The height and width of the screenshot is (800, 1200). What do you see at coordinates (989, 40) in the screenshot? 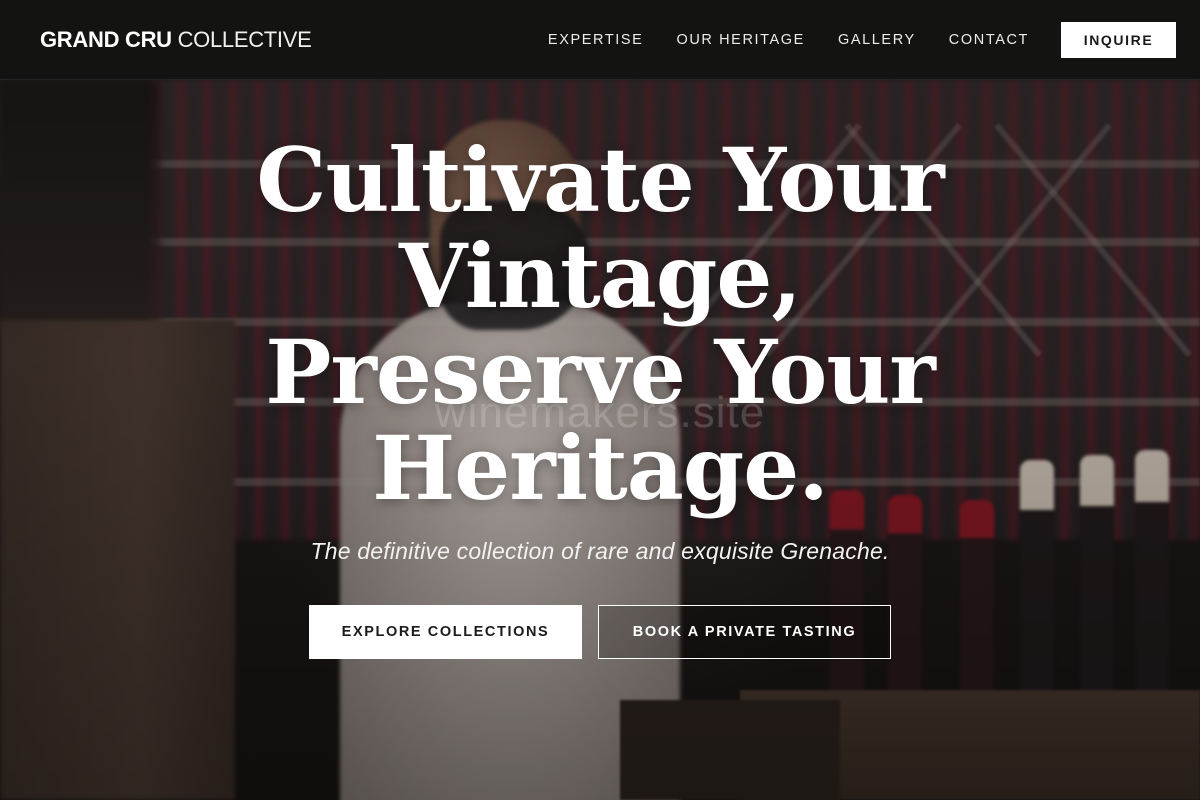
I see `nav-link-contact: CONTACT` at bounding box center [989, 40].